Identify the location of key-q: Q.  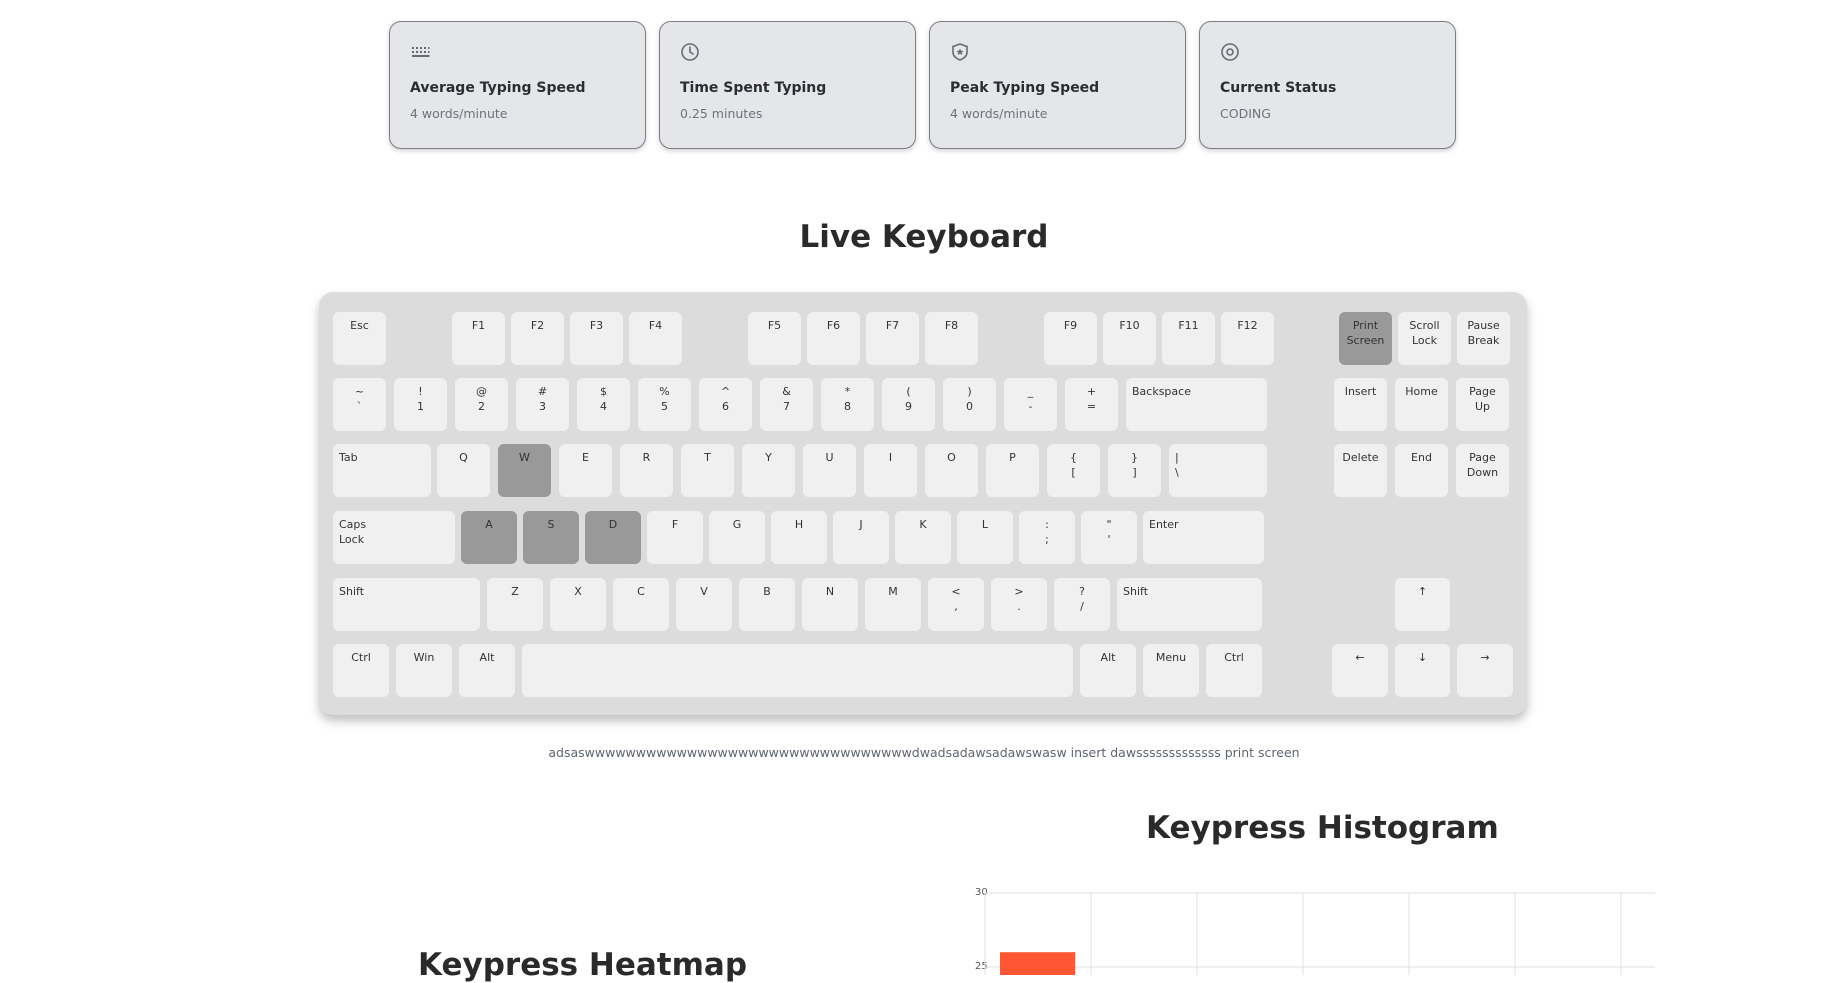
(463, 470).